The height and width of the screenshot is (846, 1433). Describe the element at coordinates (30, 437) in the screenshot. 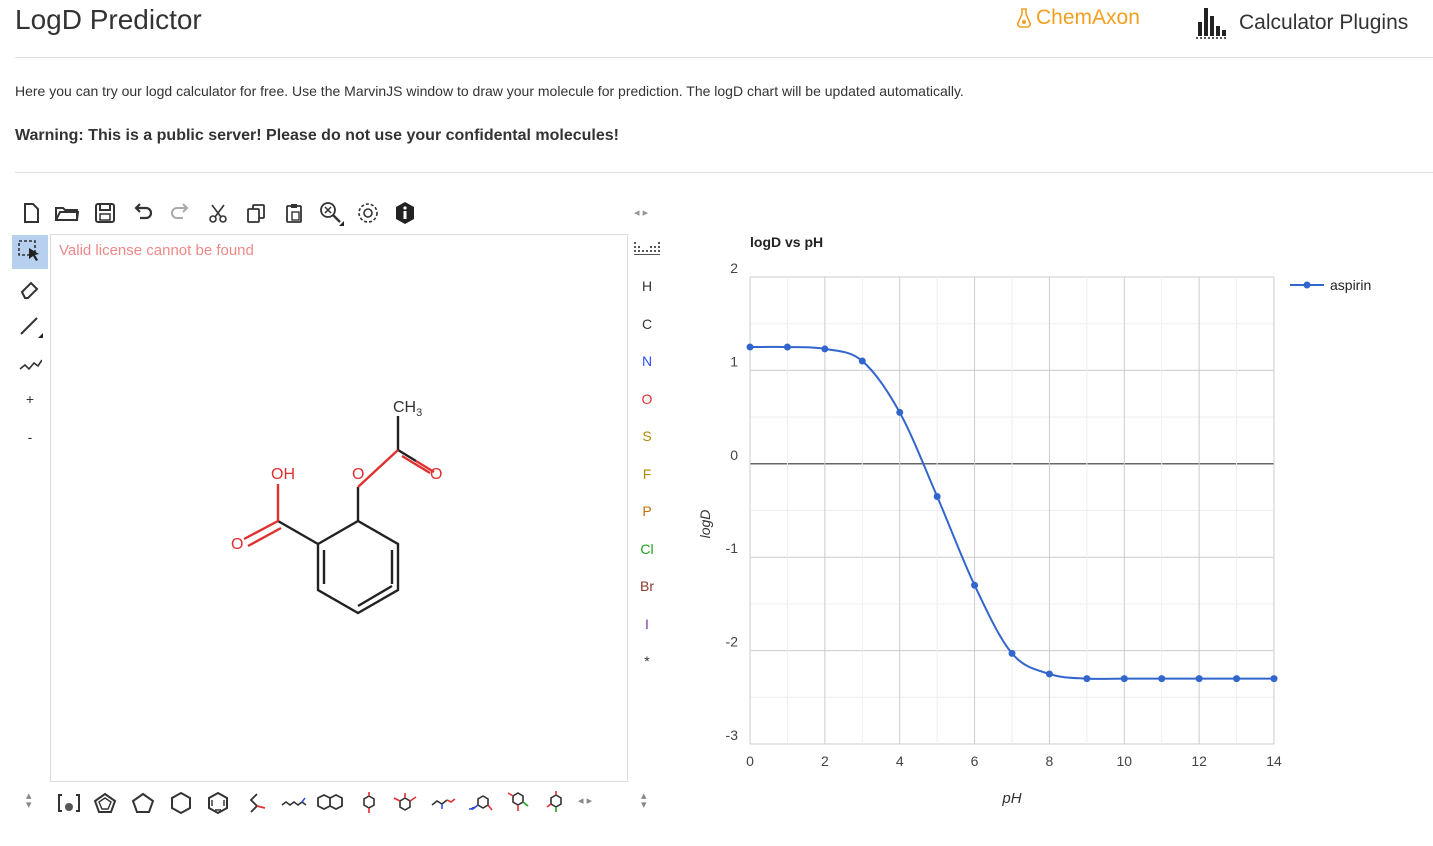

I see `charge-minus-button: -` at that location.